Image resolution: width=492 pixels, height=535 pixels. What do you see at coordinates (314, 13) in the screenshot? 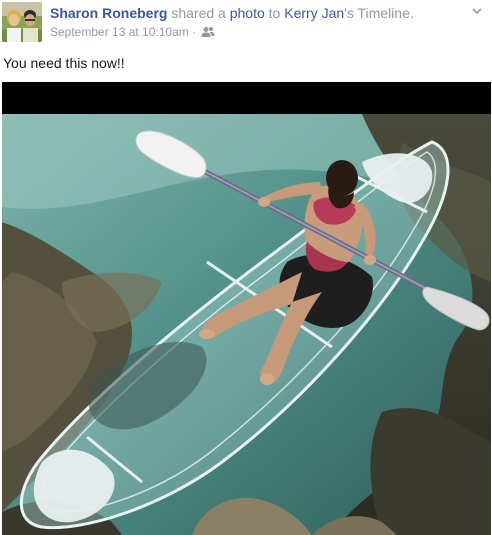
I see `timeline-owner-link: Kerry Jan` at bounding box center [314, 13].